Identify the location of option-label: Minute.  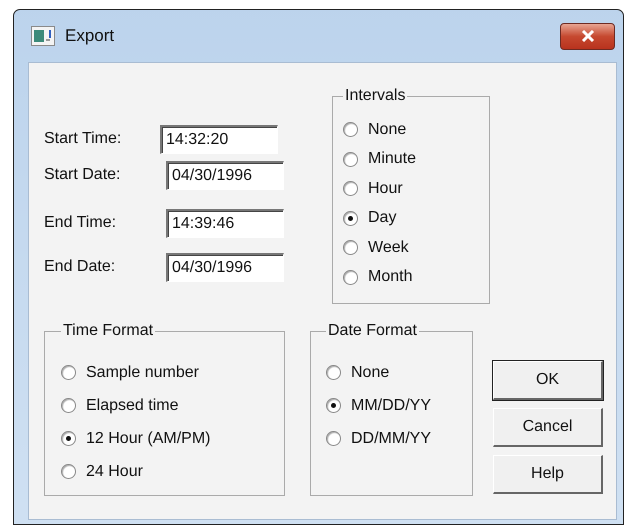
(392, 159).